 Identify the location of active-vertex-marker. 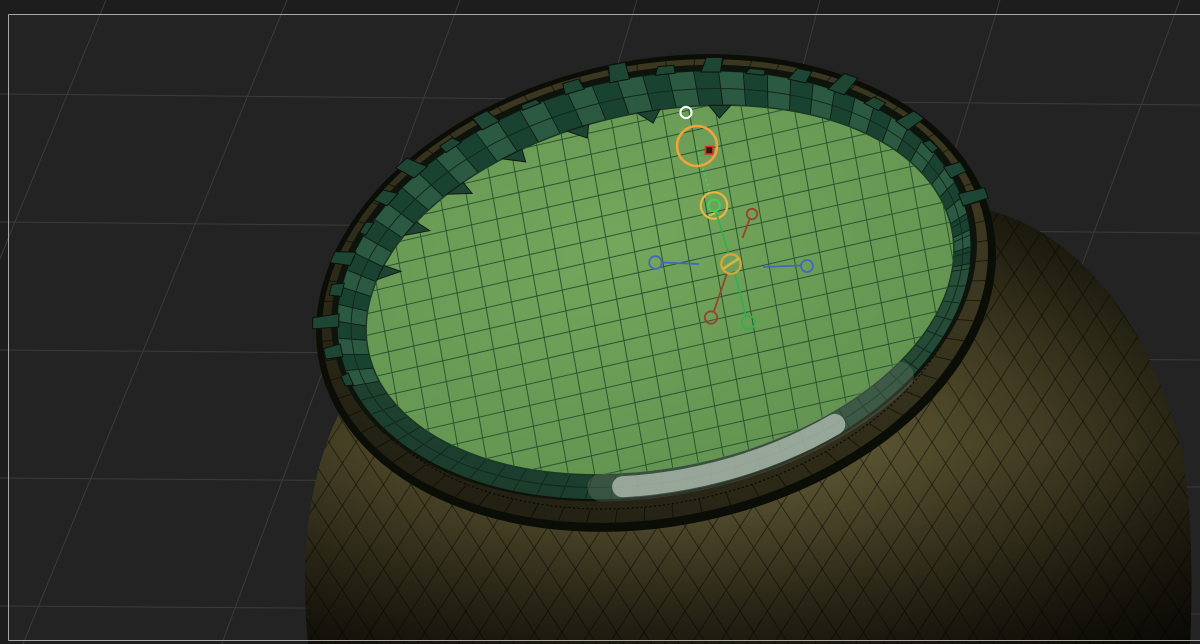
(709, 150).